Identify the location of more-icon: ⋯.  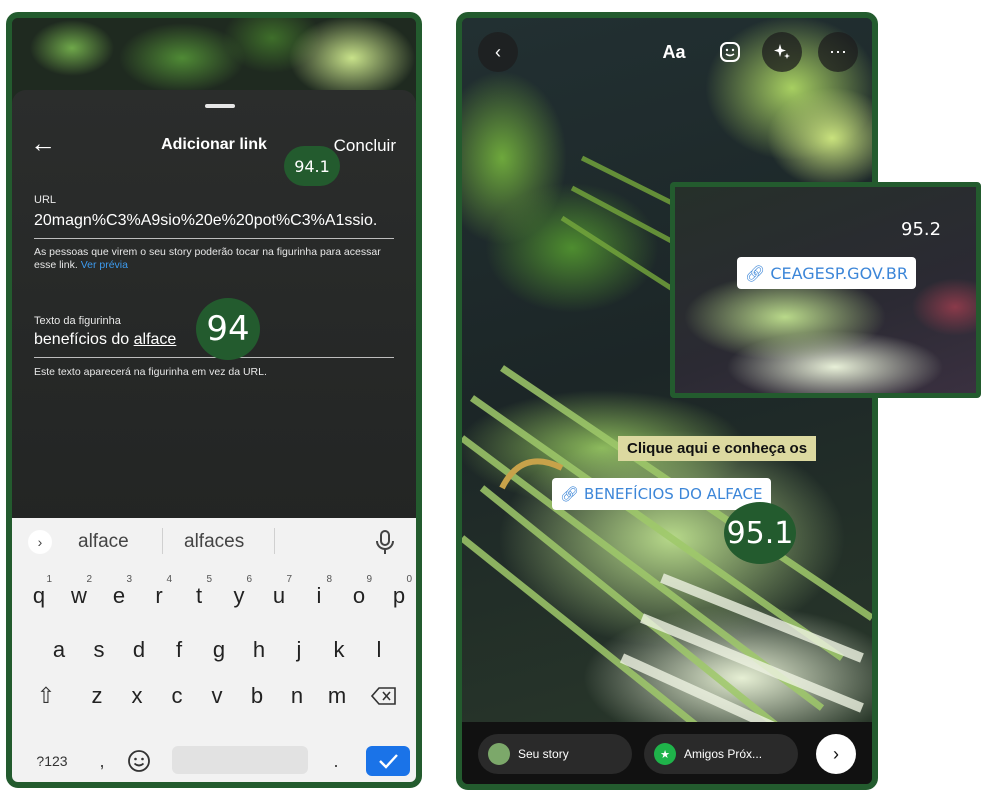
(838, 52).